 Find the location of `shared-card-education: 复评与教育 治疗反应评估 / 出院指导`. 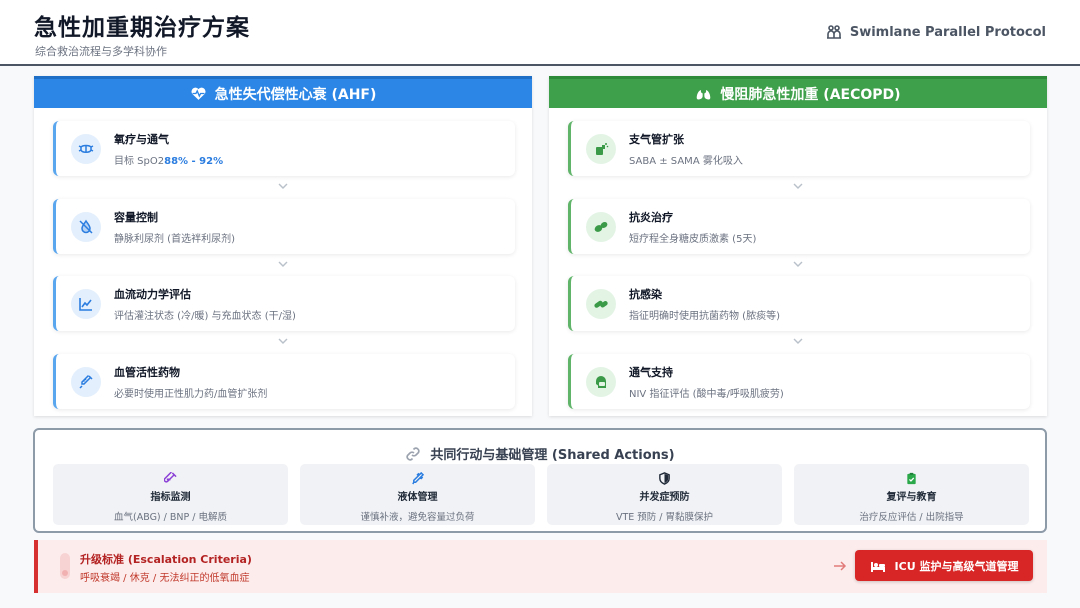

shared-card-education: 复评与教育 治疗反应评估 / 出院指导 is located at coordinates (911, 494).